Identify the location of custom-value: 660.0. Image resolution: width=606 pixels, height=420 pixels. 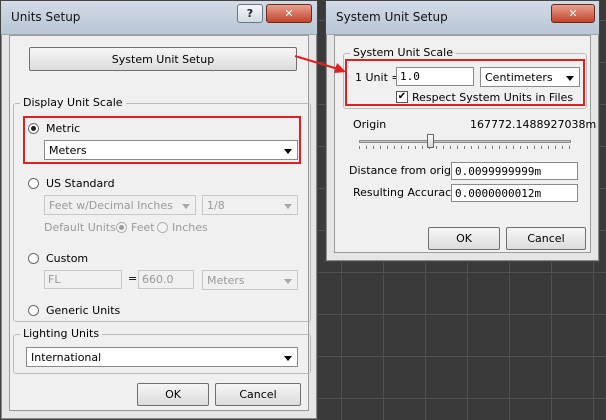
(158, 279).